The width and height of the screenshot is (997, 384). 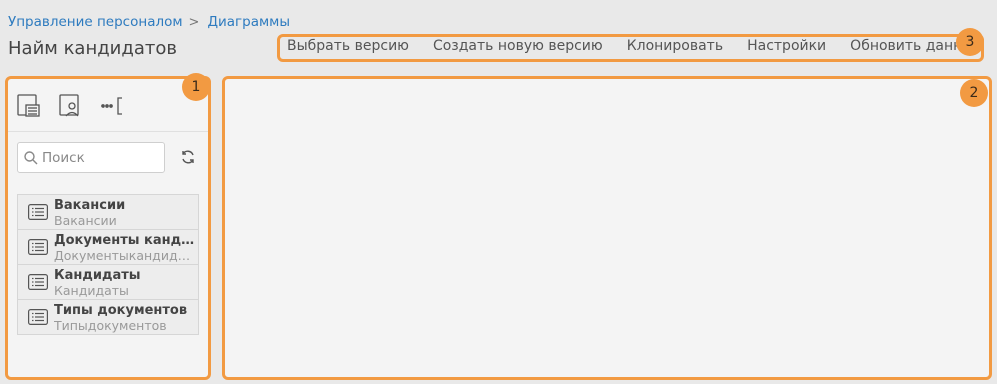 What do you see at coordinates (675, 46) in the screenshot?
I see `clone-button: Клонировать` at bounding box center [675, 46].